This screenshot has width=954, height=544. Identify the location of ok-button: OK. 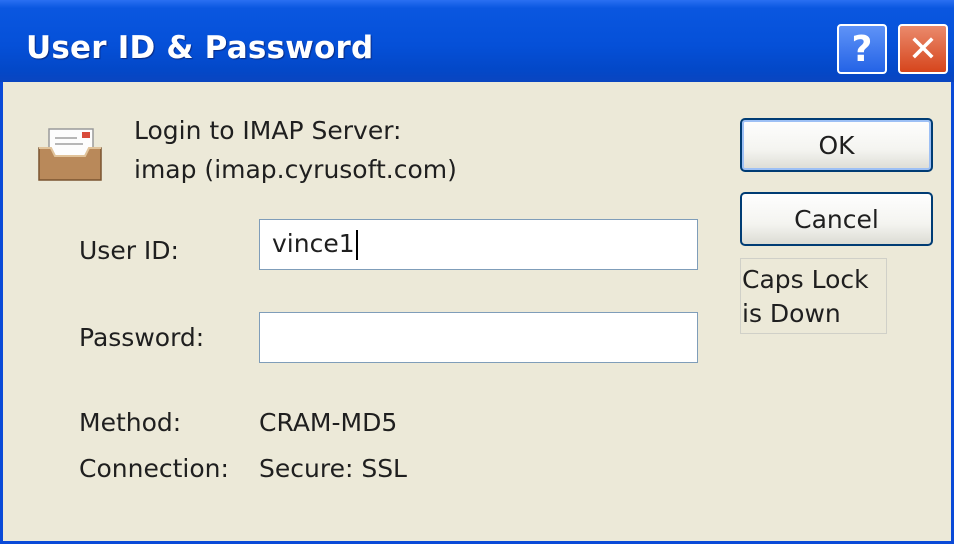
(836, 145).